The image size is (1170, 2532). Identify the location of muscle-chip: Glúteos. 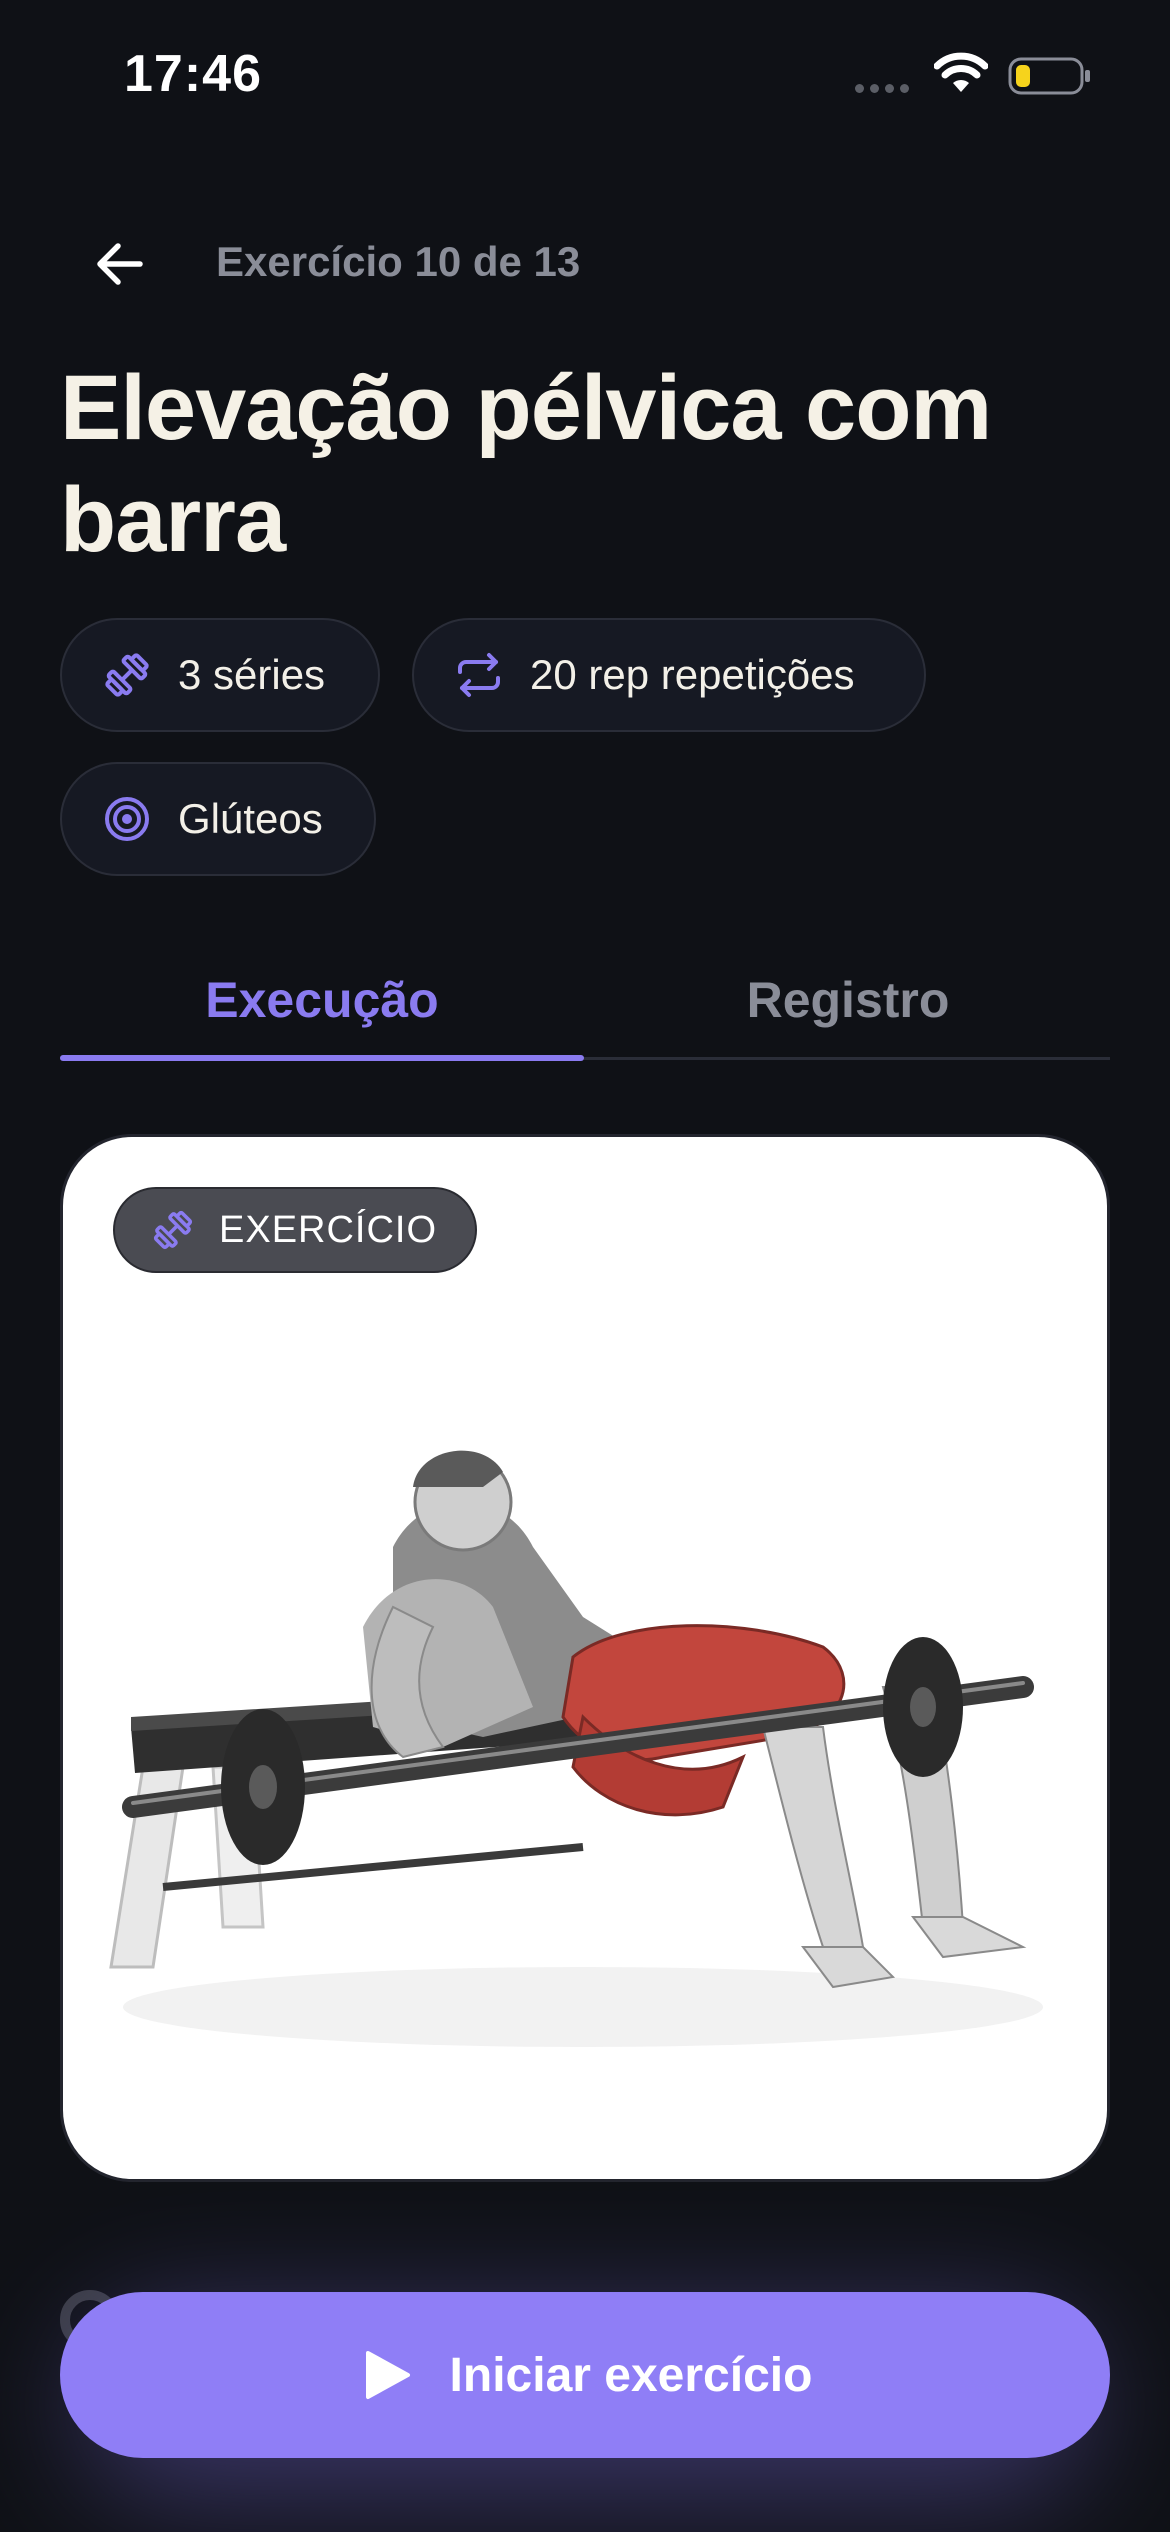
(218, 819).